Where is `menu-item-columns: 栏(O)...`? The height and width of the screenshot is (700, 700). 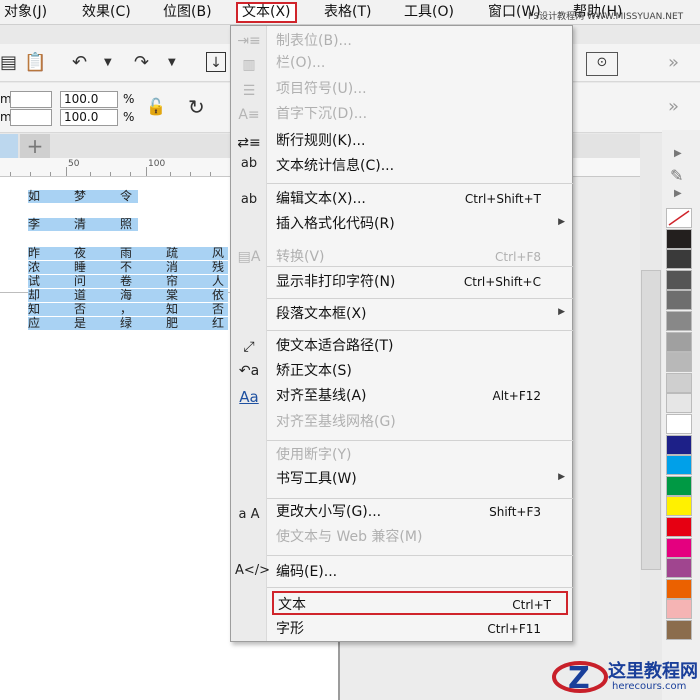 menu-item-columns: 栏(O)... is located at coordinates (420, 63).